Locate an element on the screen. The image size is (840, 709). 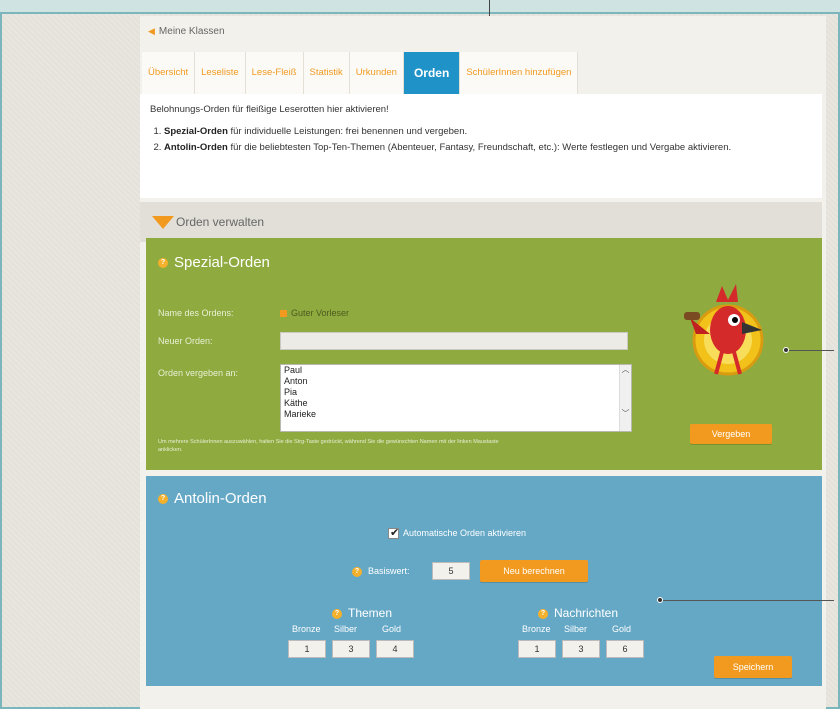
themen-bronze-input: 1 is located at coordinates (307, 649).